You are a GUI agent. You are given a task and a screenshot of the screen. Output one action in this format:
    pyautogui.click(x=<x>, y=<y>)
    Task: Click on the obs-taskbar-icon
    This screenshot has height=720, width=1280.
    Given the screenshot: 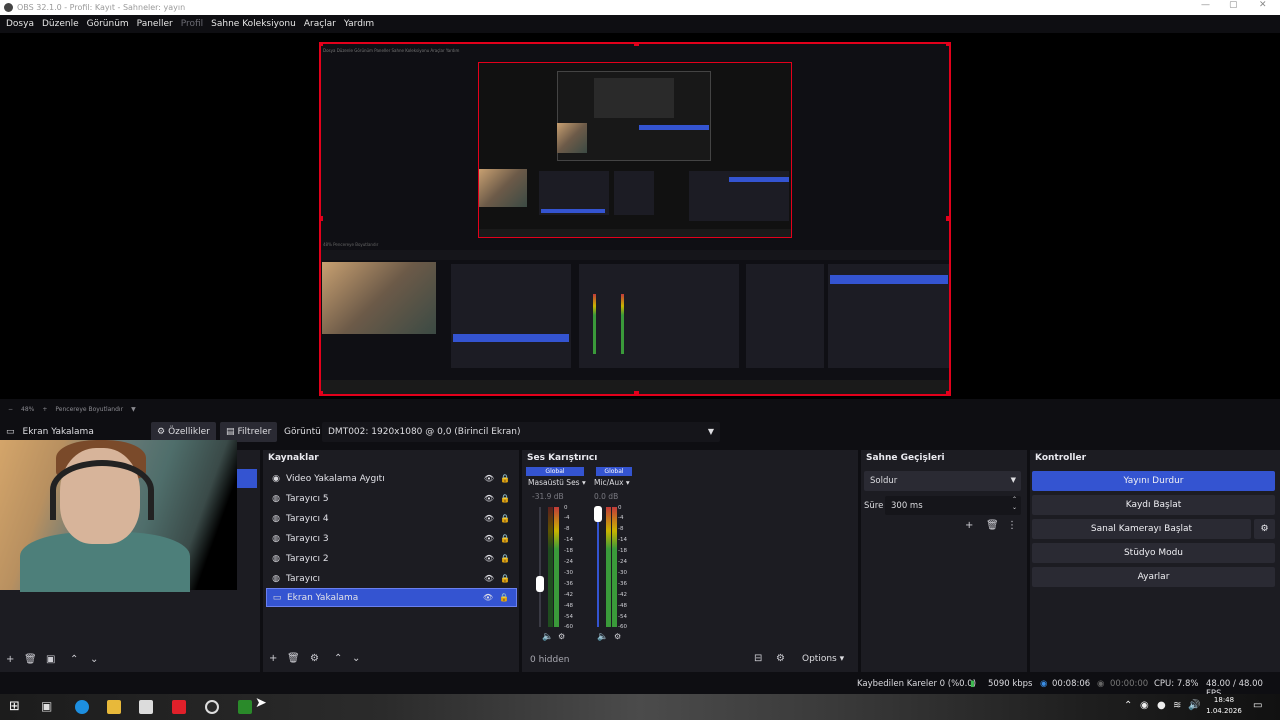 What is the action you would take?
    pyautogui.click(x=212, y=707)
    